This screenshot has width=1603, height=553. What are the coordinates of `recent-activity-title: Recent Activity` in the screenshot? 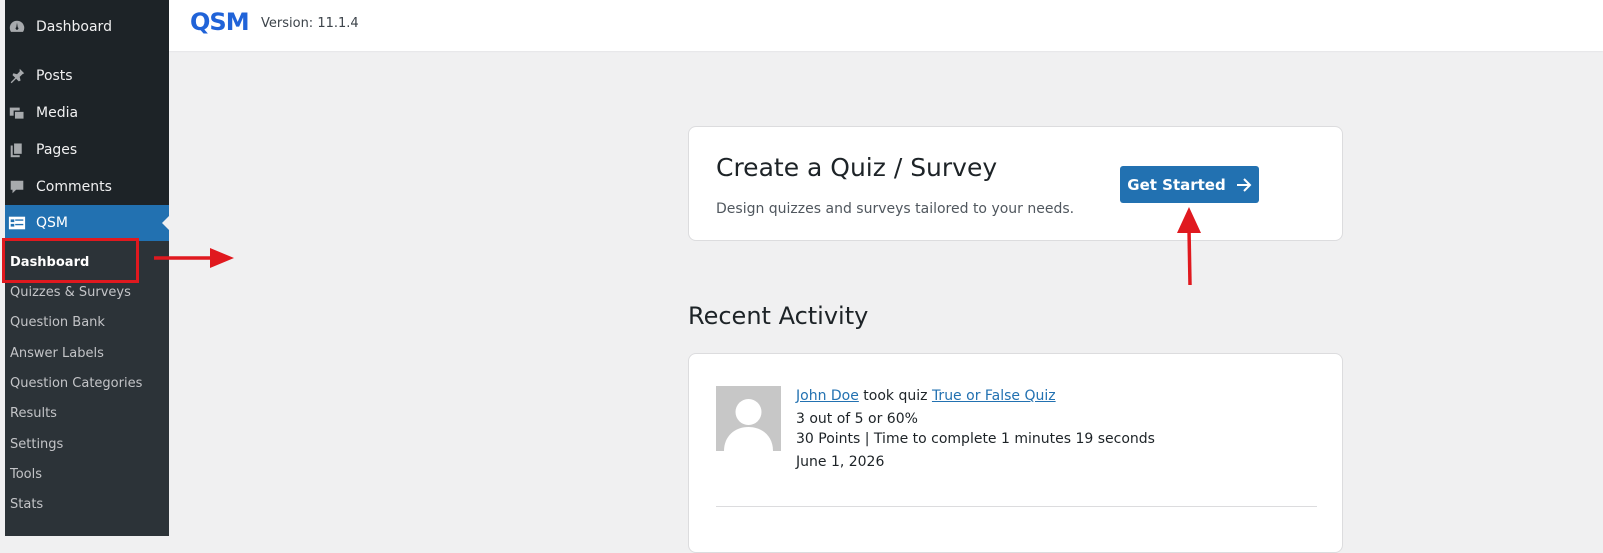 It's located at (778, 316).